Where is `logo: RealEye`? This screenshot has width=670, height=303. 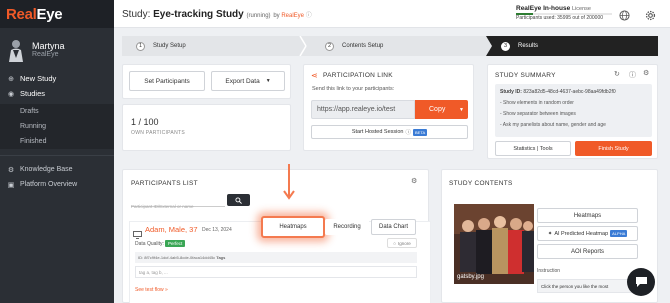
logo: RealEye is located at coordinates (34, 14).